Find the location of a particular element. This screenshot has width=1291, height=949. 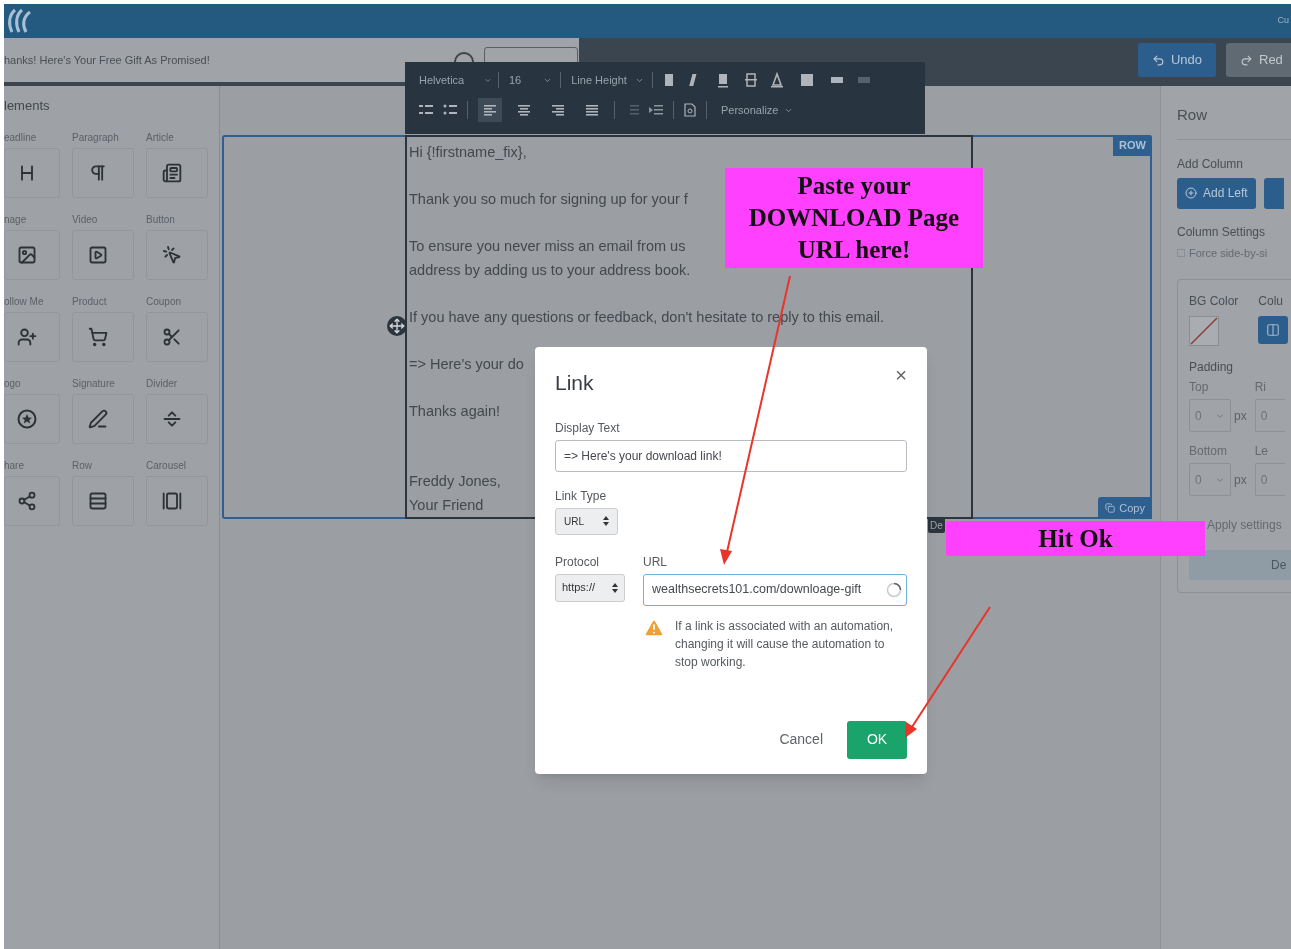

element-label: Paragraph is located at coordinates (96, 136).